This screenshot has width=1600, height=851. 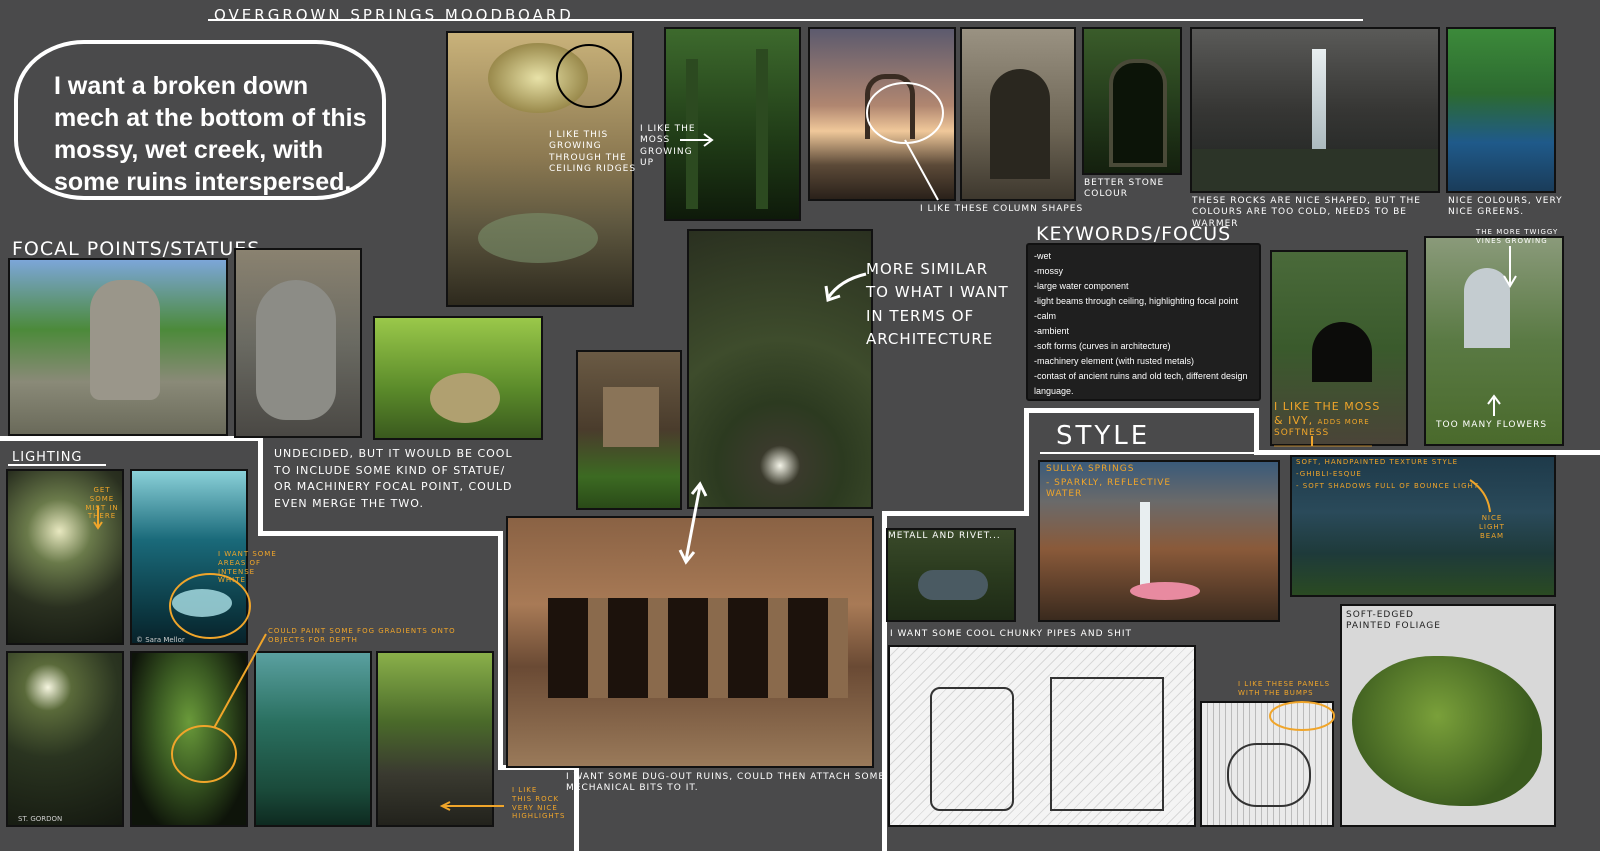 What do you see at coordinates (693, 523) in the screenshot?
I see `double-arrow-mark` at bounding box center [693, 523].